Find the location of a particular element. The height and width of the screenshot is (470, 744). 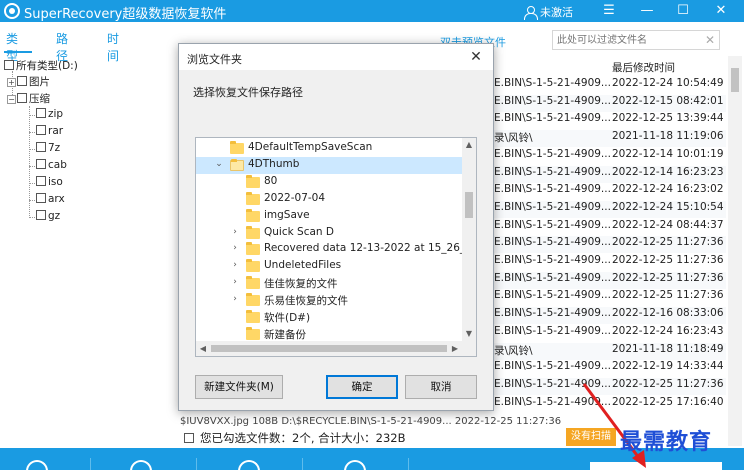

tree-item-cab: cab is located at coordinates (51, 167).